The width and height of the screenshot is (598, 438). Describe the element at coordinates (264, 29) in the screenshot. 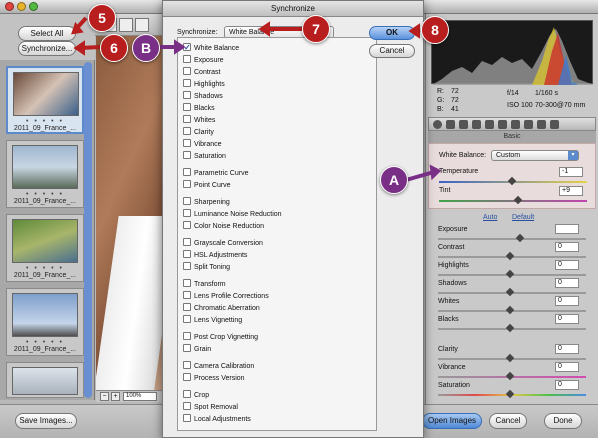

I see `arrow-7-head` at that location.